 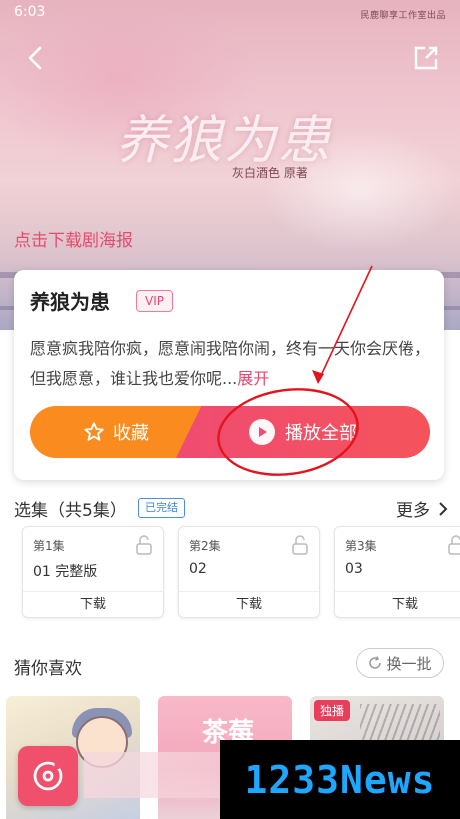 I want to click on star-icon, so click(x=94, y=431).